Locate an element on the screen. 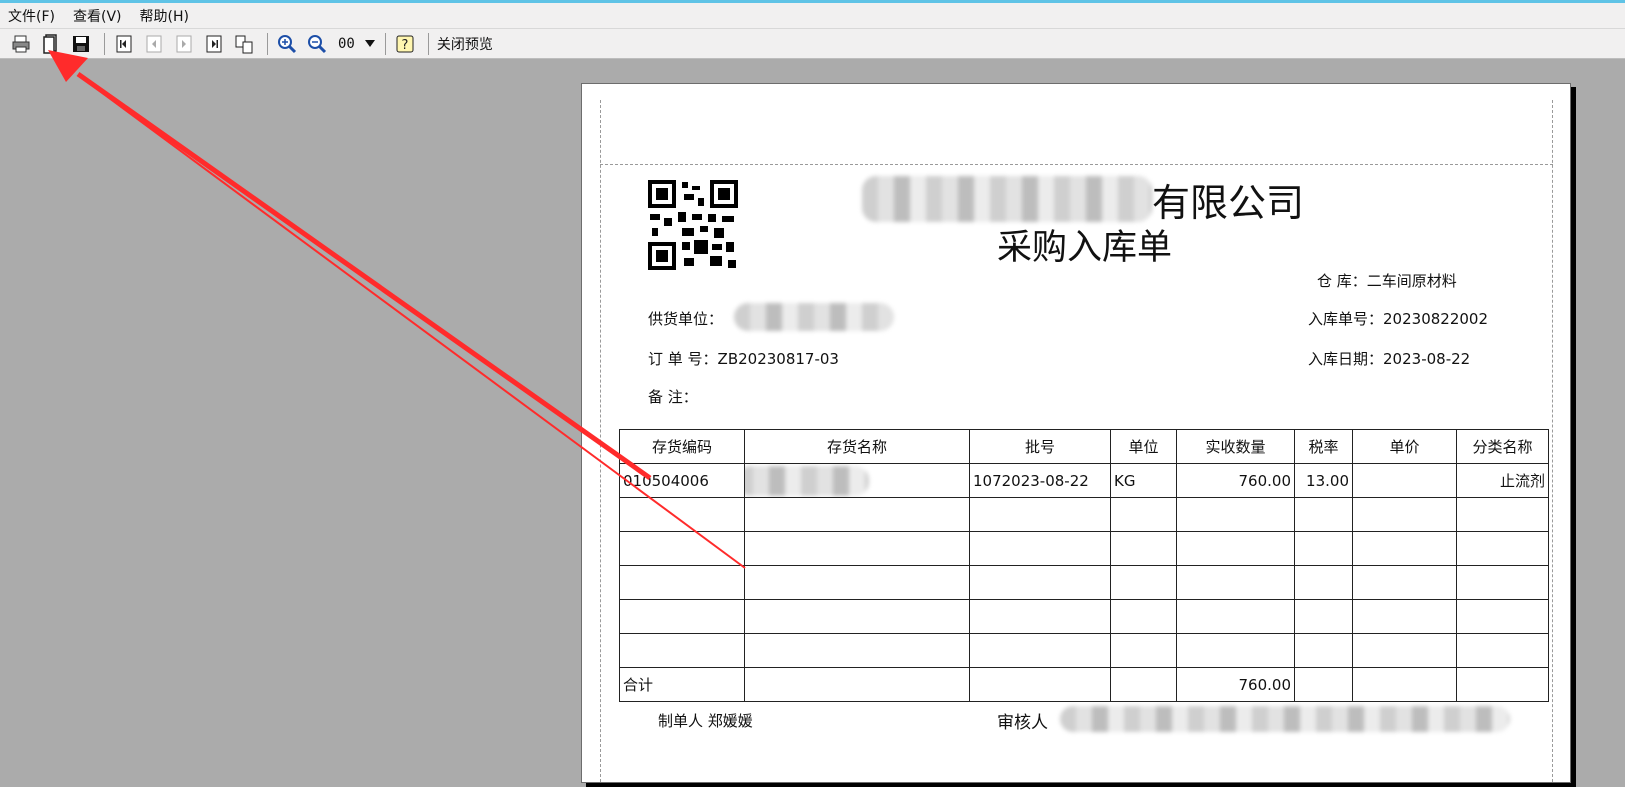  menu-help: 帮助(H) is located at coordinates (164, 16).